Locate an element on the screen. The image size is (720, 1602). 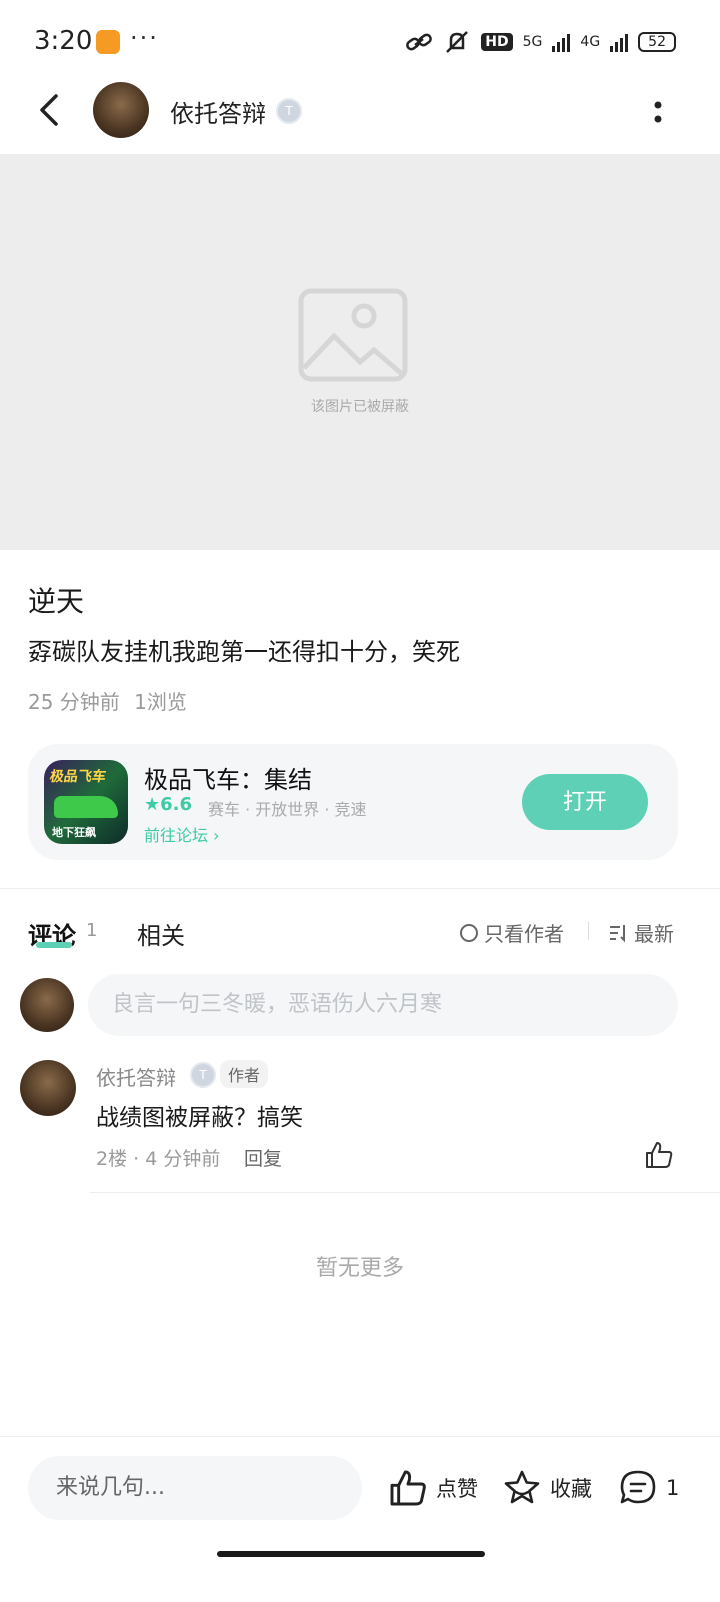
section-divider is located at coordinates (360, 888).